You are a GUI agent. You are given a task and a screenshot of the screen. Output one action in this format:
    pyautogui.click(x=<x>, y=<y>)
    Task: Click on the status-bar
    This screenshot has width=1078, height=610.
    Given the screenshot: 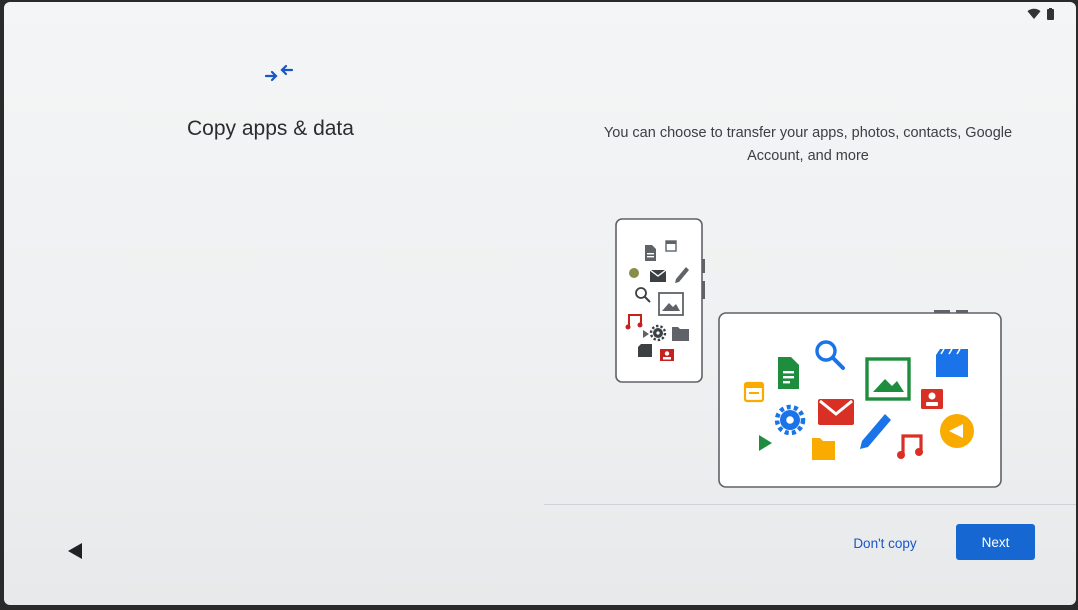 What is the action you would take?
    pyautogui.click(x=1040, y=14)
    